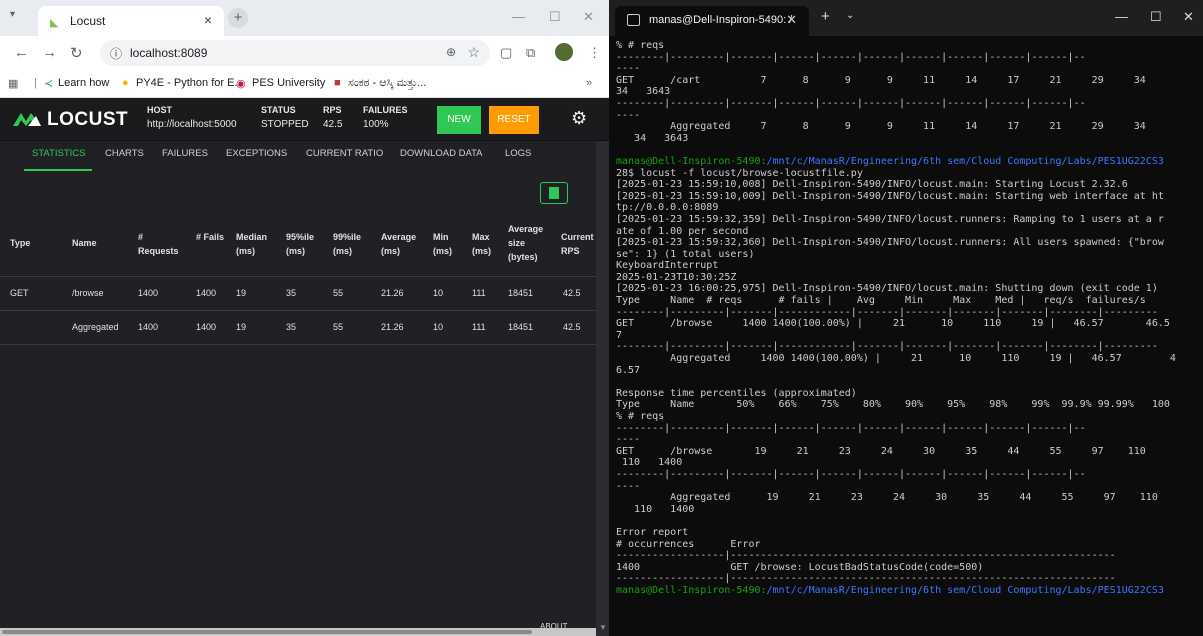  I want to click on close-tab-icon: ×, so click(208, 20).